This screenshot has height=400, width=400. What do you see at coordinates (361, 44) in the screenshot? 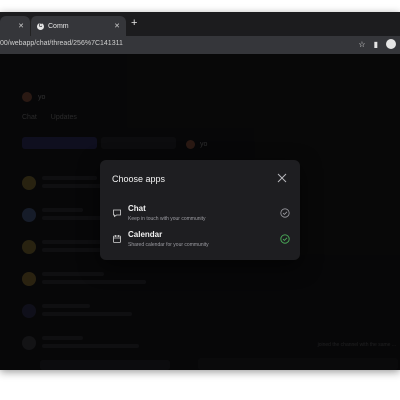
I see `bookmark-star-icon: ☆` at bounding box center [361, 44].